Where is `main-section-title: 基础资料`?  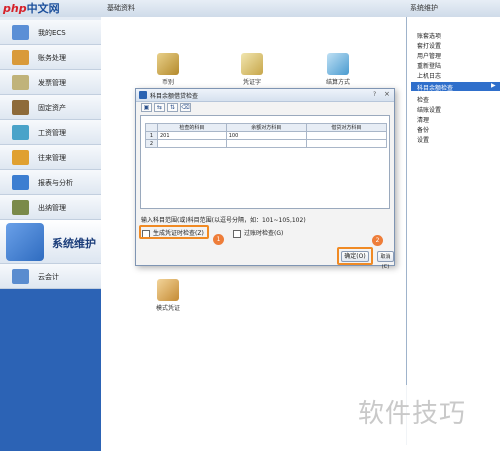 main-section-title: 基础资料 is located at coordinates (121, 8).